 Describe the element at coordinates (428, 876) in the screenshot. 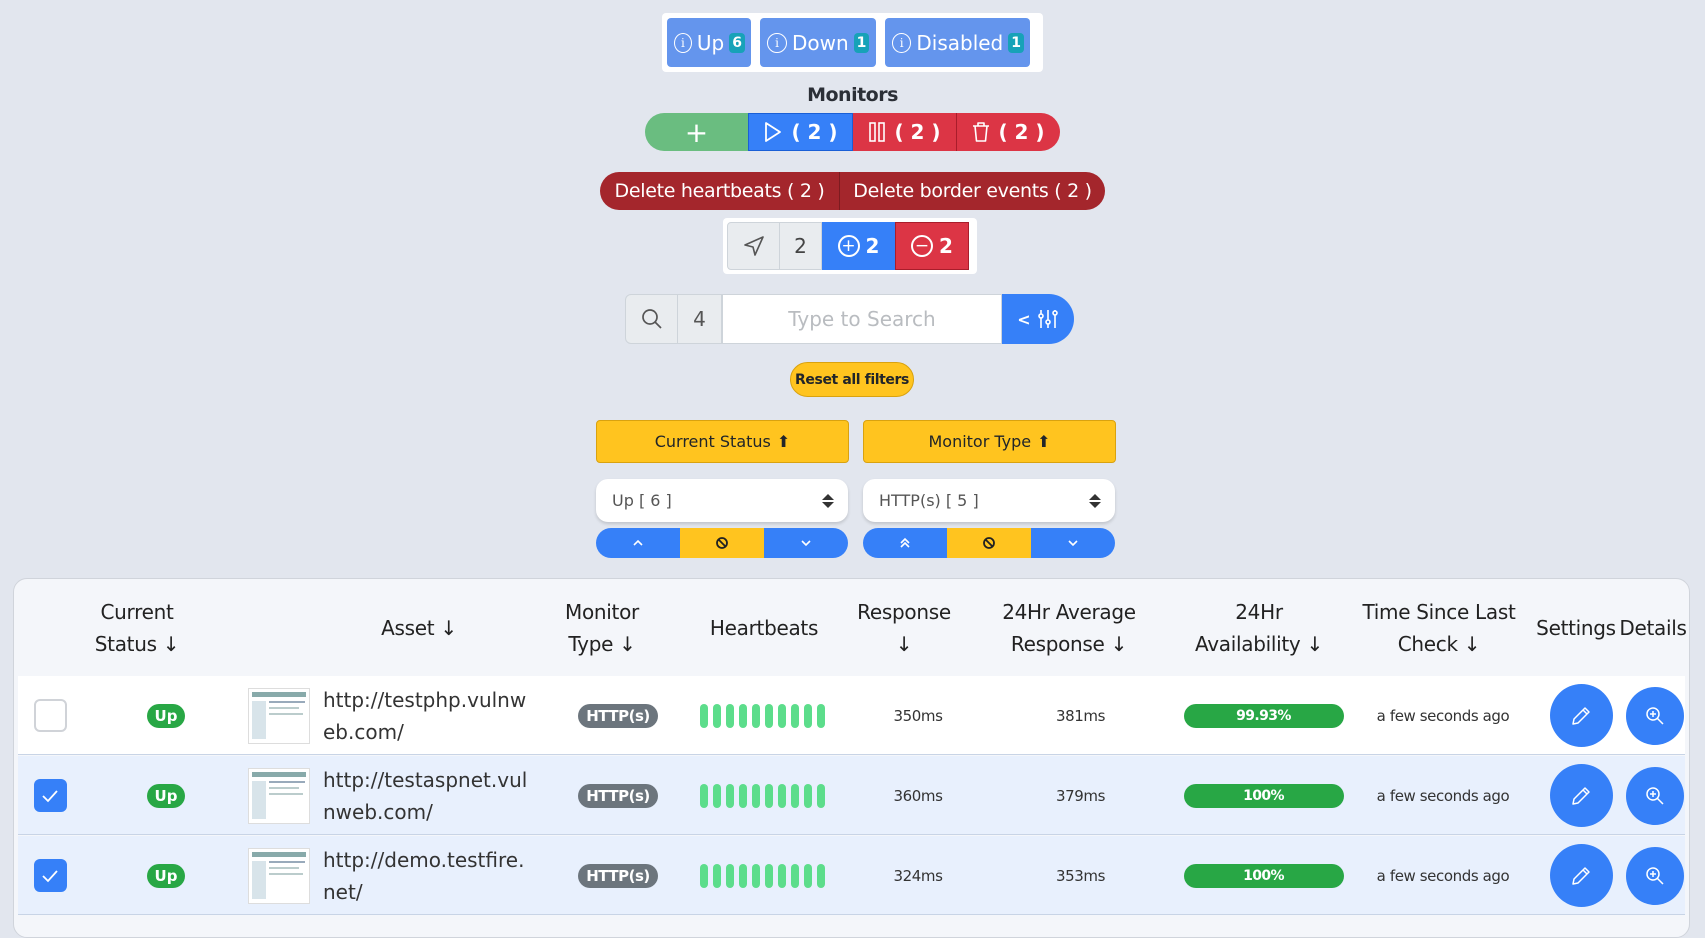

I see `asset-link: http://demo.testfire.net/` at that location.